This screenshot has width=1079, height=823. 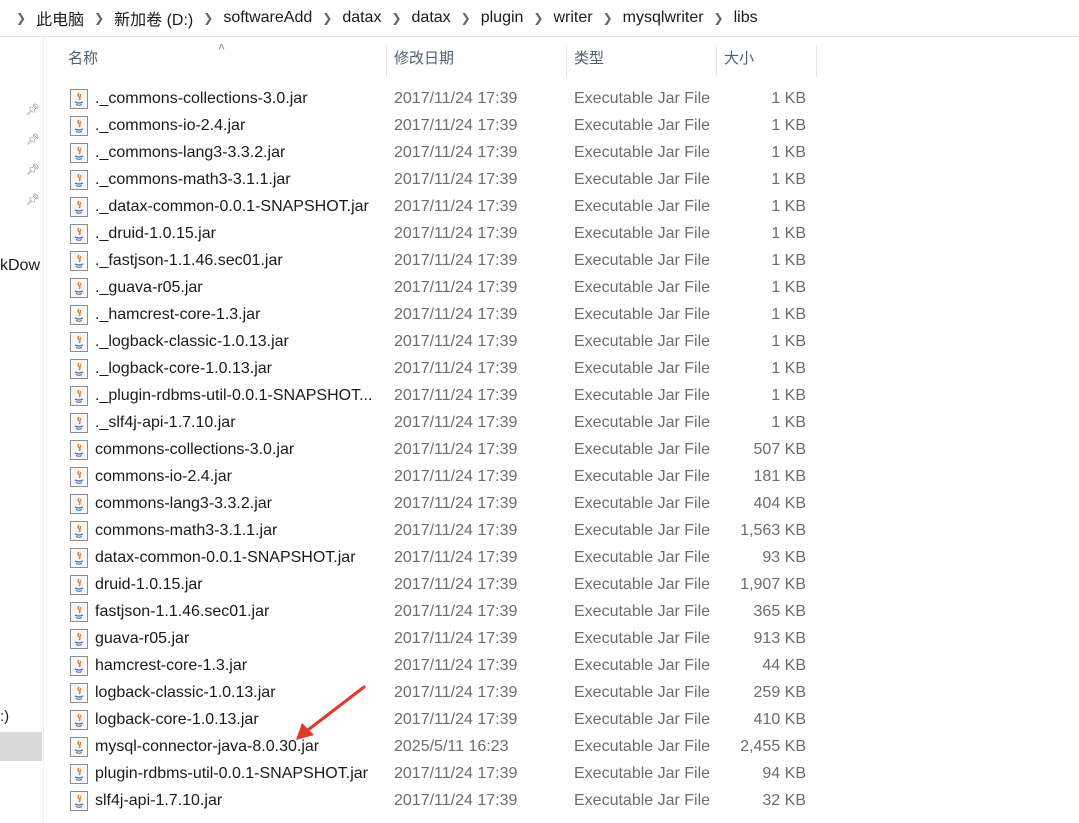 I want to click on breadcrumb-drive: 新加卷 (D:), so click(x=153, y=18).